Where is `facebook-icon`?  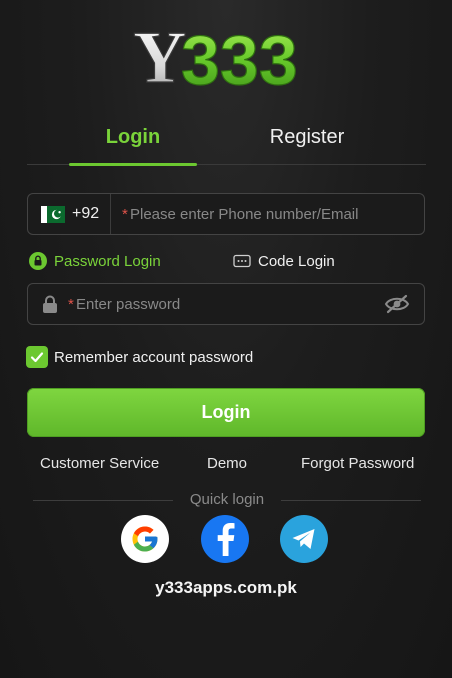
facebook-icon is located at coordinates (226, 539).